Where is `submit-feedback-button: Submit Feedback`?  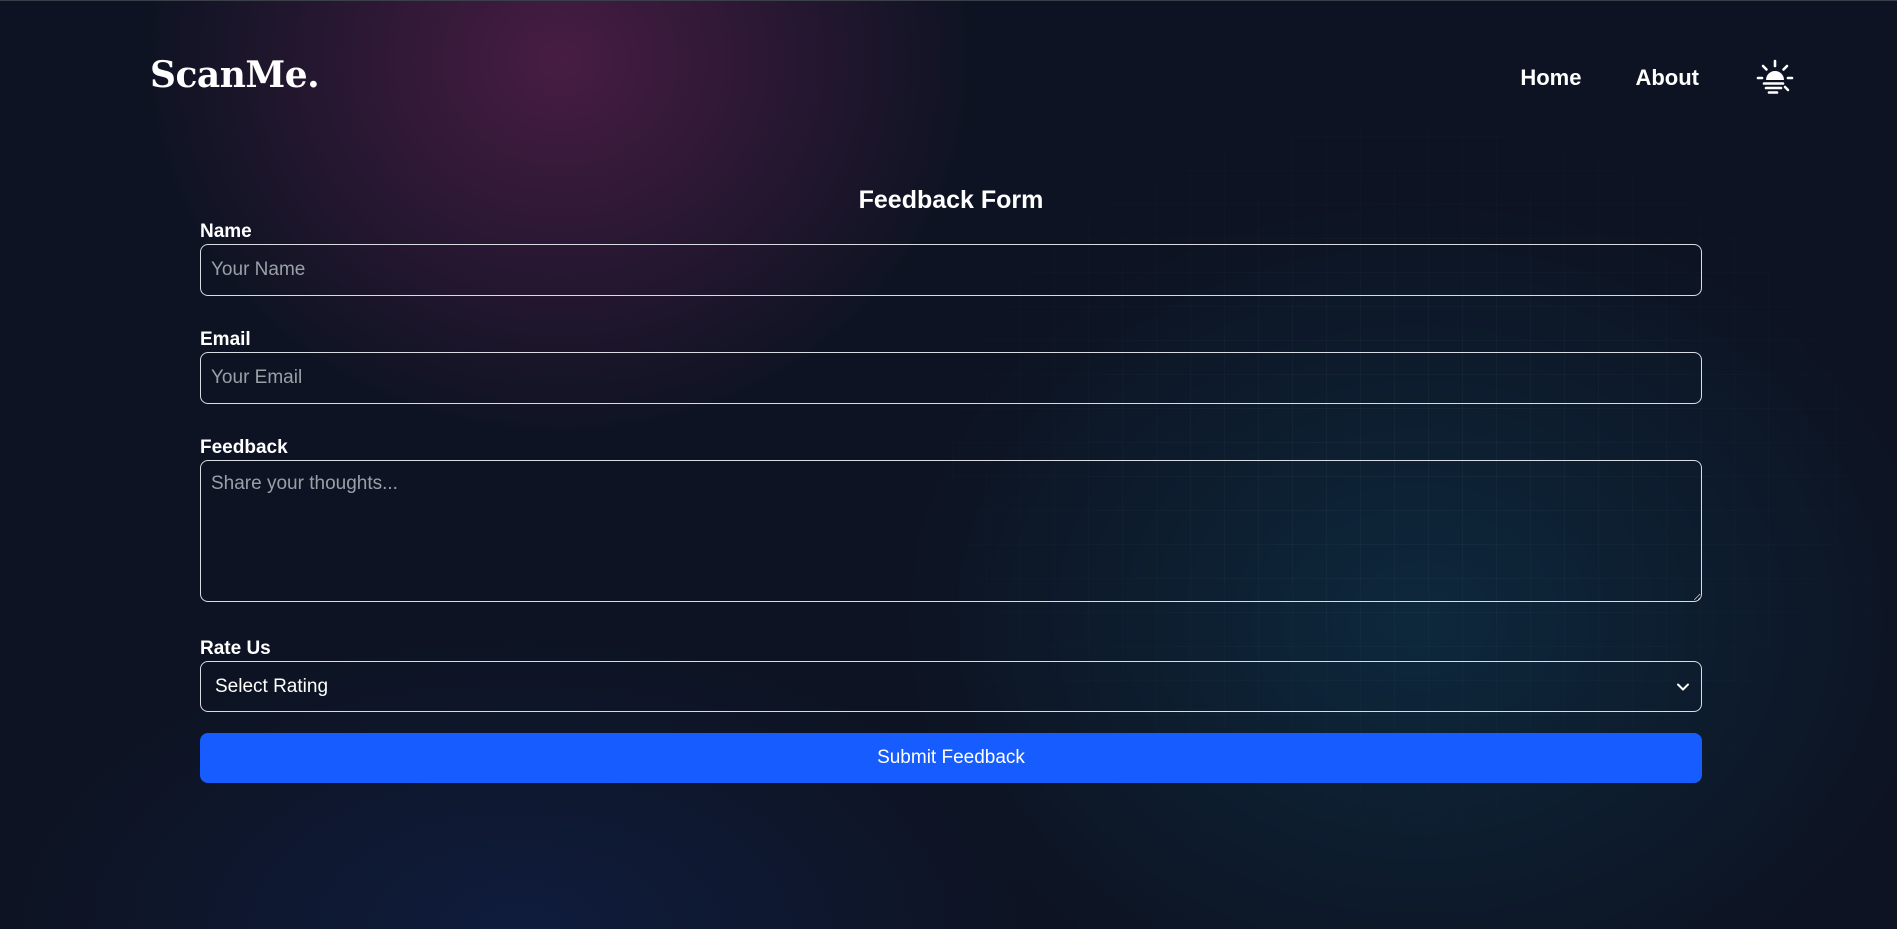
submit-feedback-button: Submit Feedback is located at coordinates (951, 758).